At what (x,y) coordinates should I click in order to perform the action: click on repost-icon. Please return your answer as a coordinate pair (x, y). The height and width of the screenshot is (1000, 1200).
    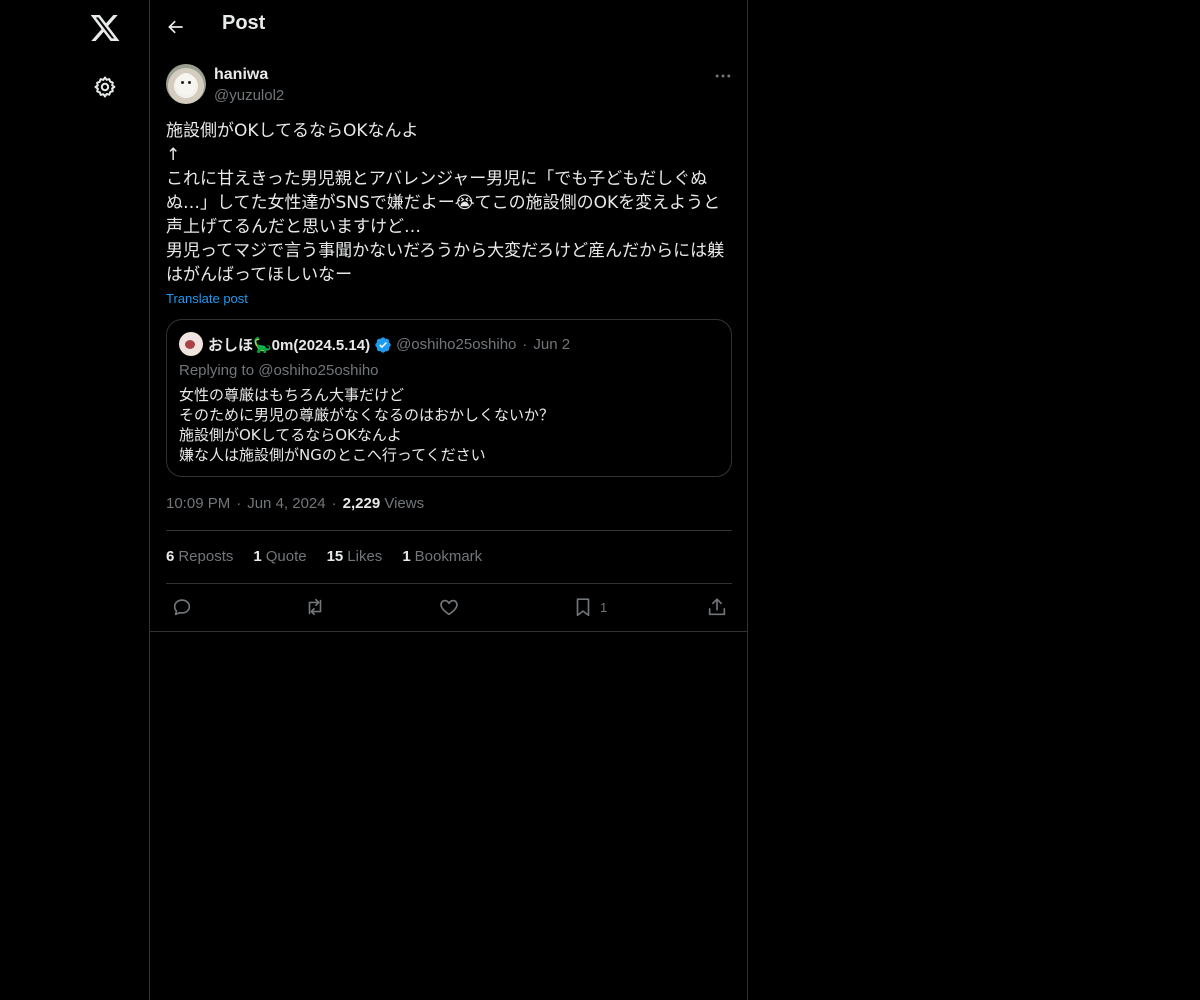
    Looking at the image, I should click on (315, 607).